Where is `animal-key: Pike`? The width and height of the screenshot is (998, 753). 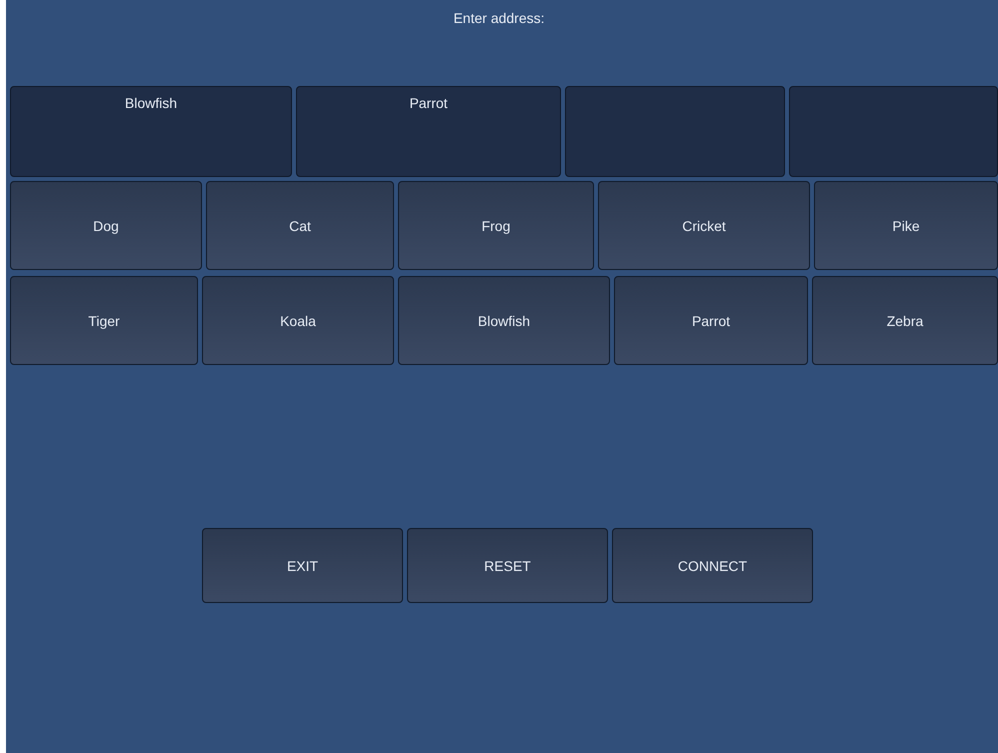
animal-key: Pike is located at coordinates (906, 225).